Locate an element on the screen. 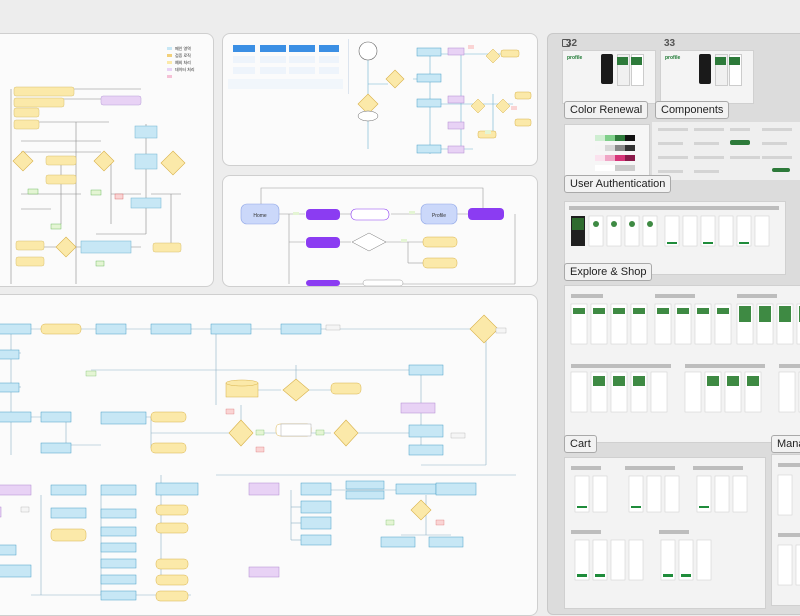  flow-node-profile-label: Profile is located at coordinates (439, 216).